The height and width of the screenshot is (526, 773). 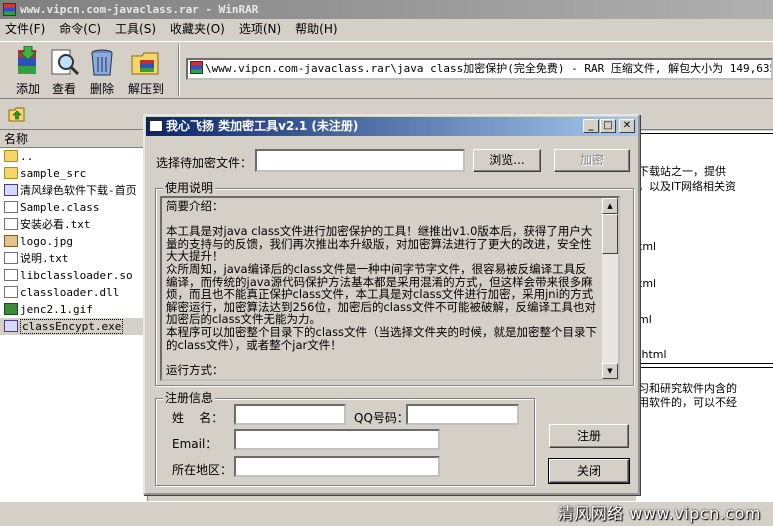 I want to click on register-button: 注册, so click(x=589, y=436).